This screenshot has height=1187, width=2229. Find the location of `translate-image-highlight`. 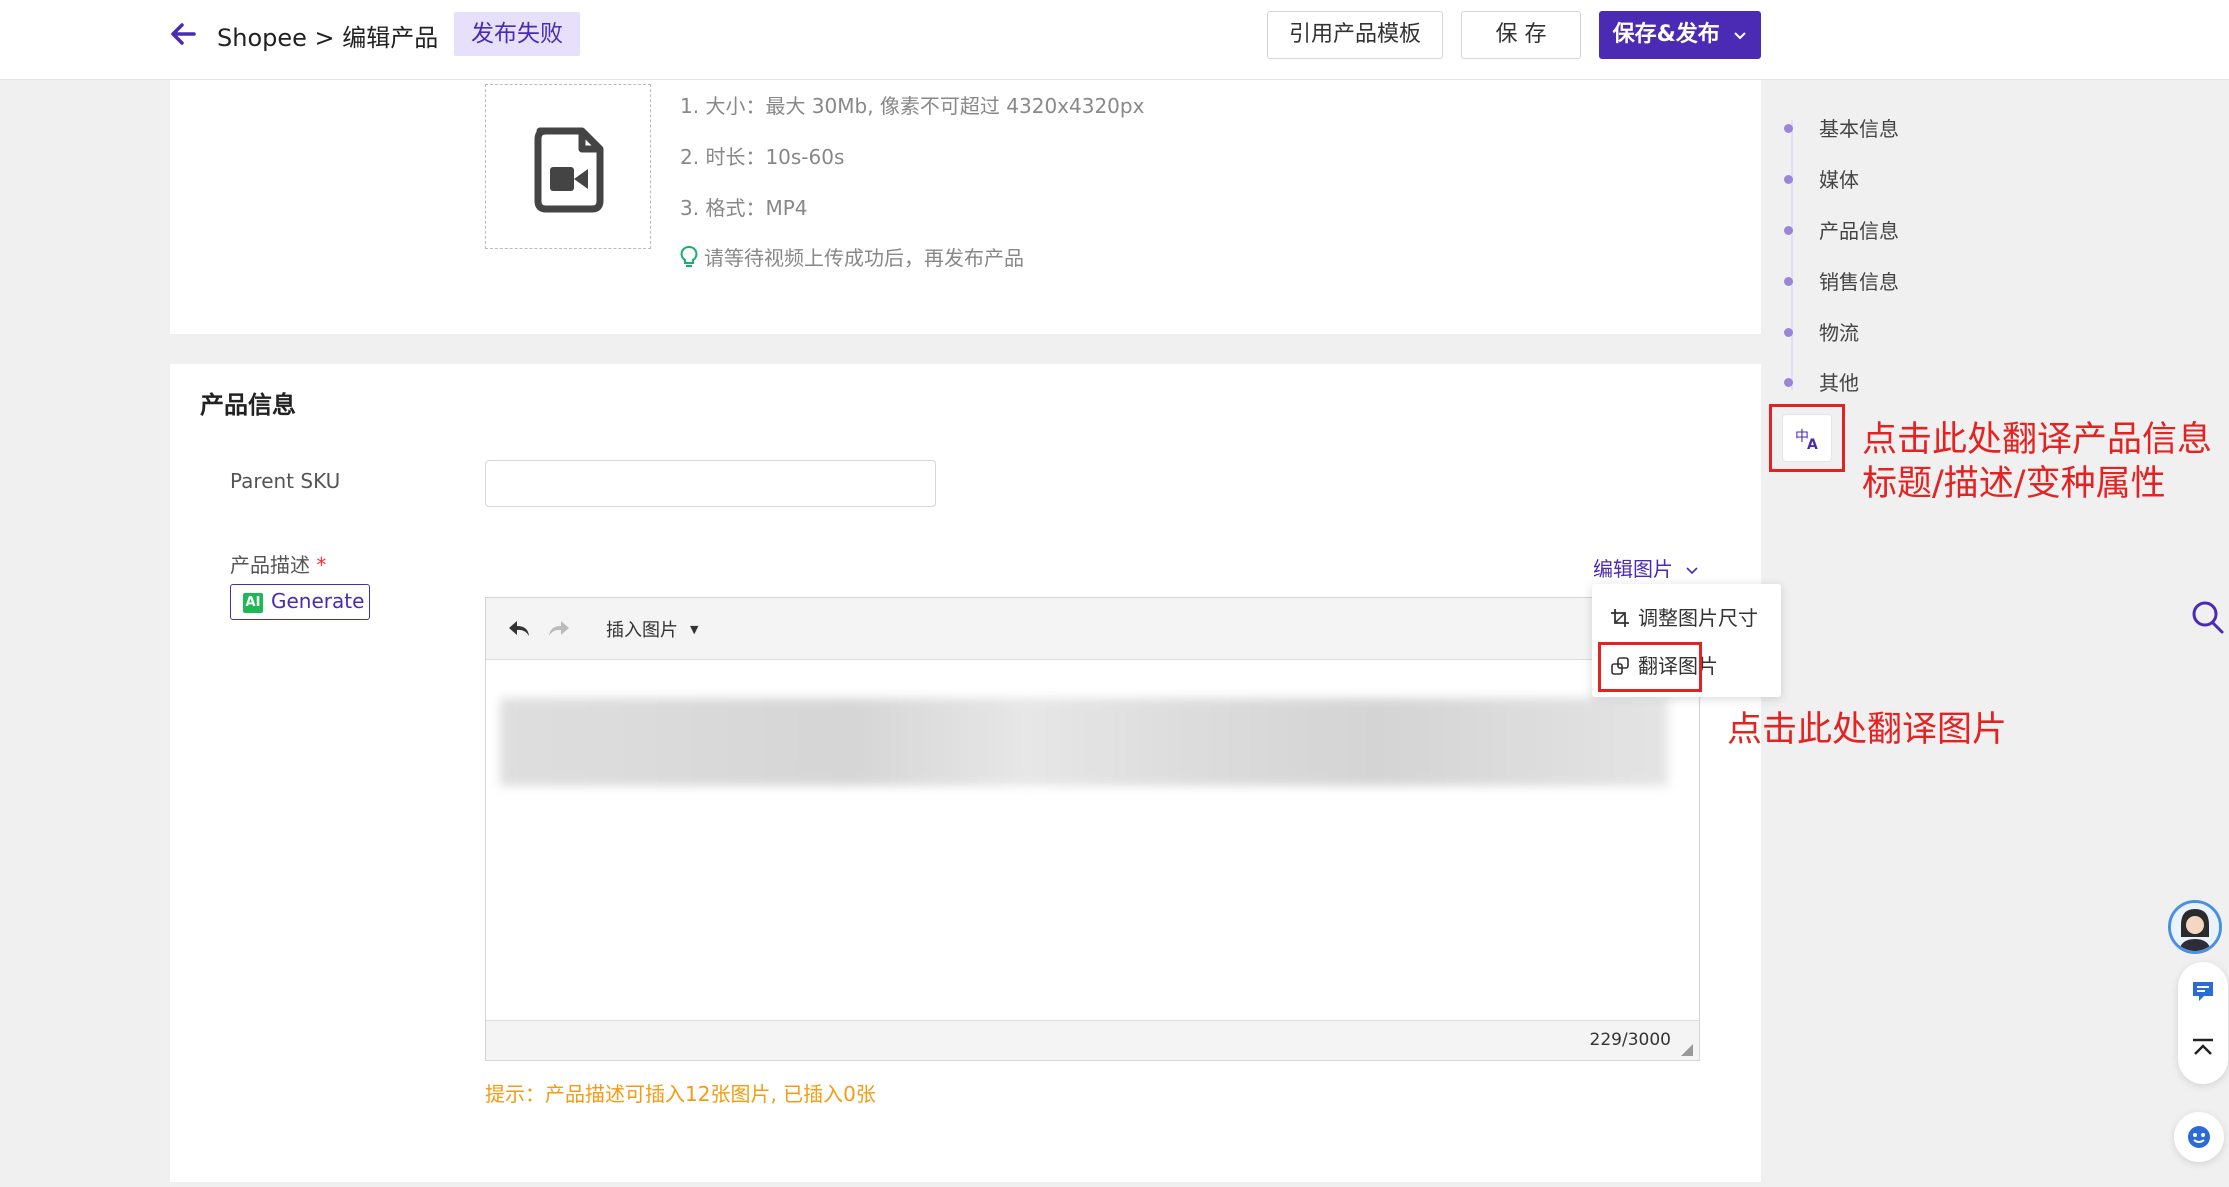

translate-image-highlight is located at coordinates (1650, 667).